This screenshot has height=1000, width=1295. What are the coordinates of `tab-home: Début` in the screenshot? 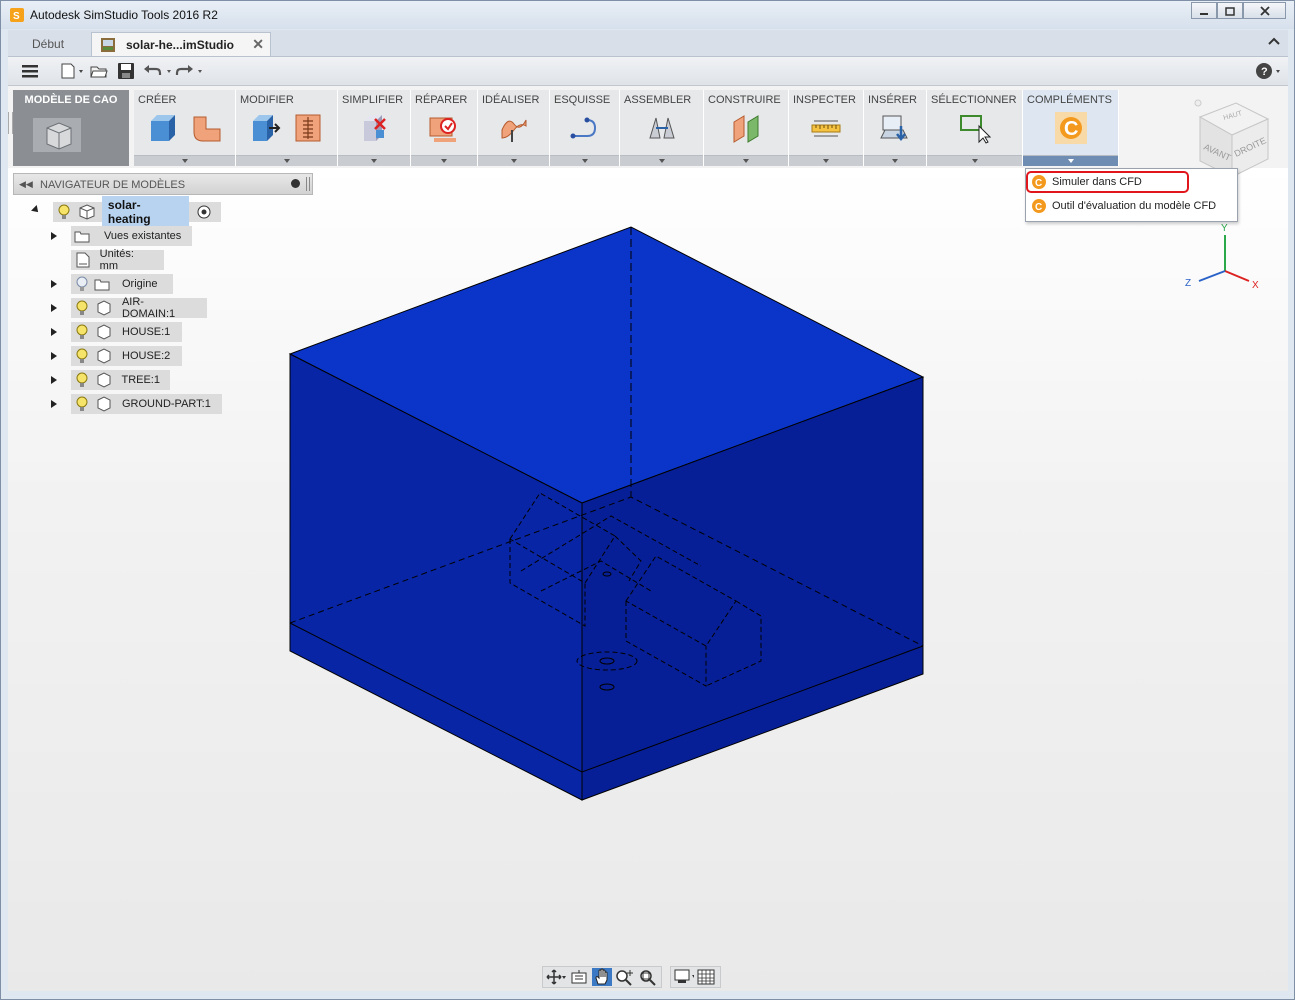 It's located at (56, 44).